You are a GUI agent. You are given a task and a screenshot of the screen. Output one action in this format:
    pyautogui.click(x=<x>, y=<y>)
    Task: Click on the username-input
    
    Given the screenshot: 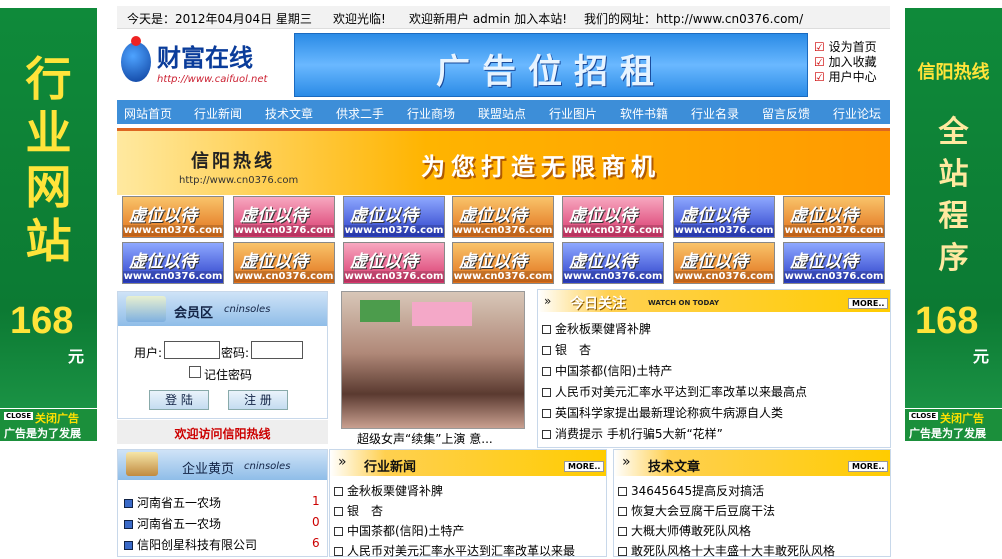 What is the action you would take?
    pyautogui.click(x=192, y=350)
    